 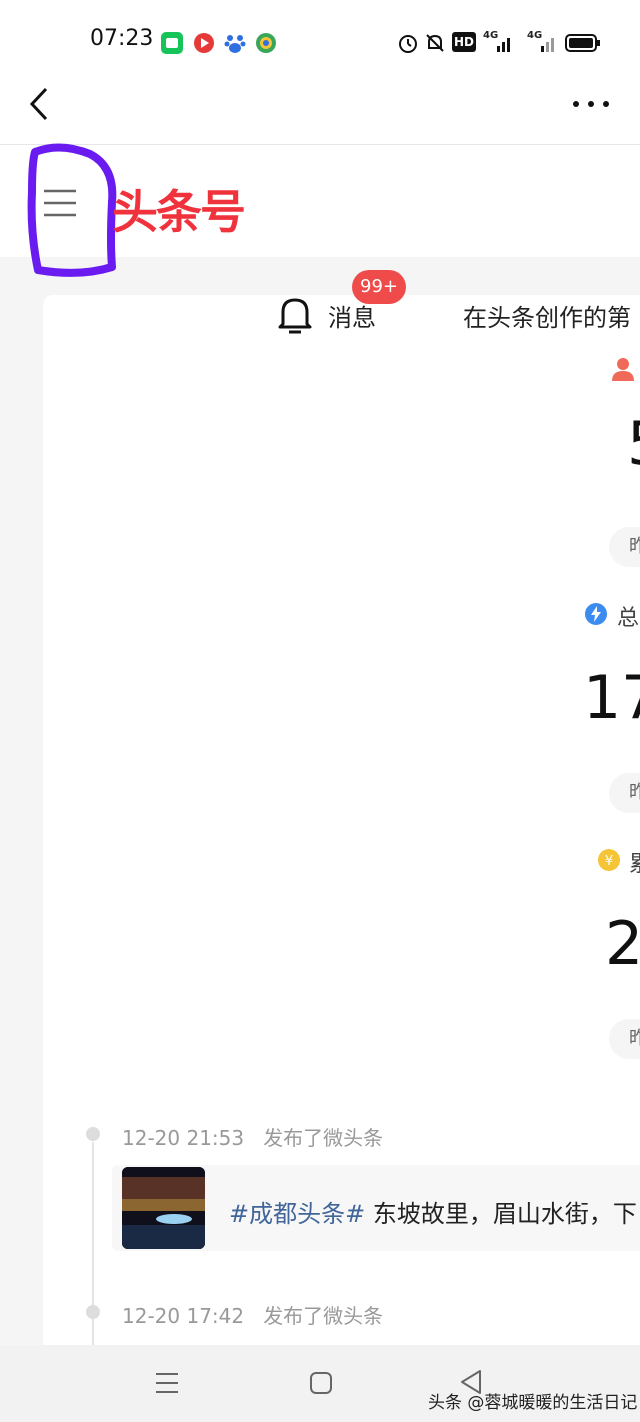 I want to click on hd-icon: HD, so click(x=464, y=42).